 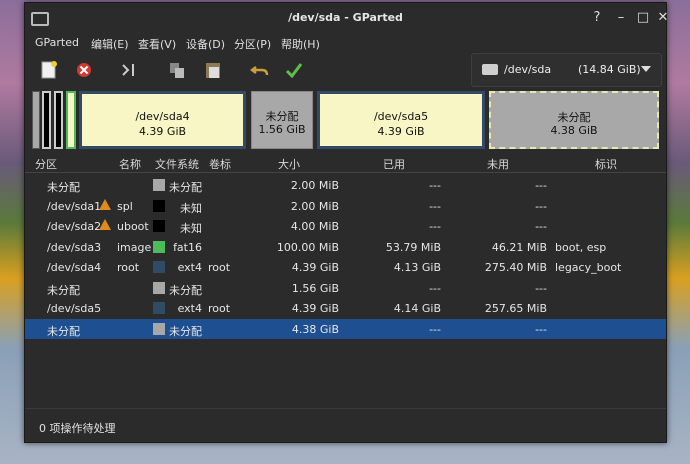 What do you see at coordinates (74, 308) in the screenshot?
I see `cell-partition: /dev/sda5` at bounding box center [74, 308].